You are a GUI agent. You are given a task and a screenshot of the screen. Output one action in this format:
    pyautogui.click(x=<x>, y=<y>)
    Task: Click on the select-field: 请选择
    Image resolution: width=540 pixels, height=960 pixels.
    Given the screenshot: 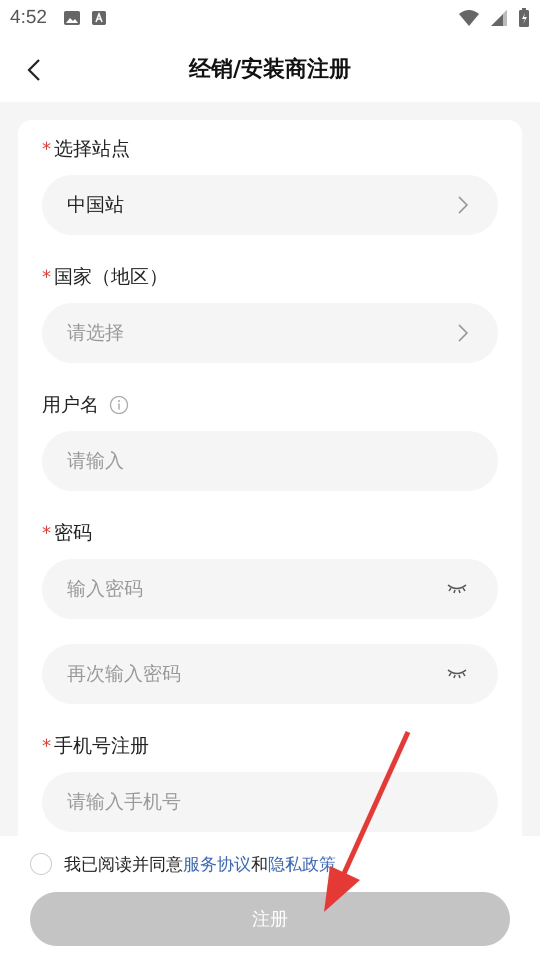 What is the action you would take?
    pyautogui.click(x=270, y=333)
    